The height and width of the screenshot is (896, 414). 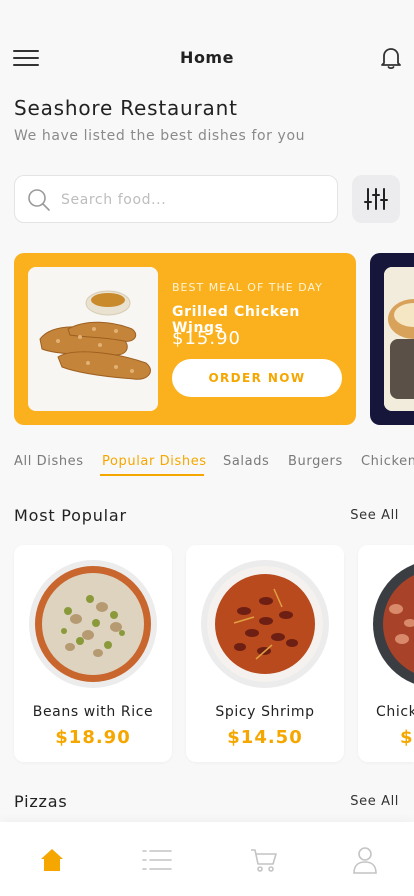 I want to click on search-box, so click(x=176, y=199).